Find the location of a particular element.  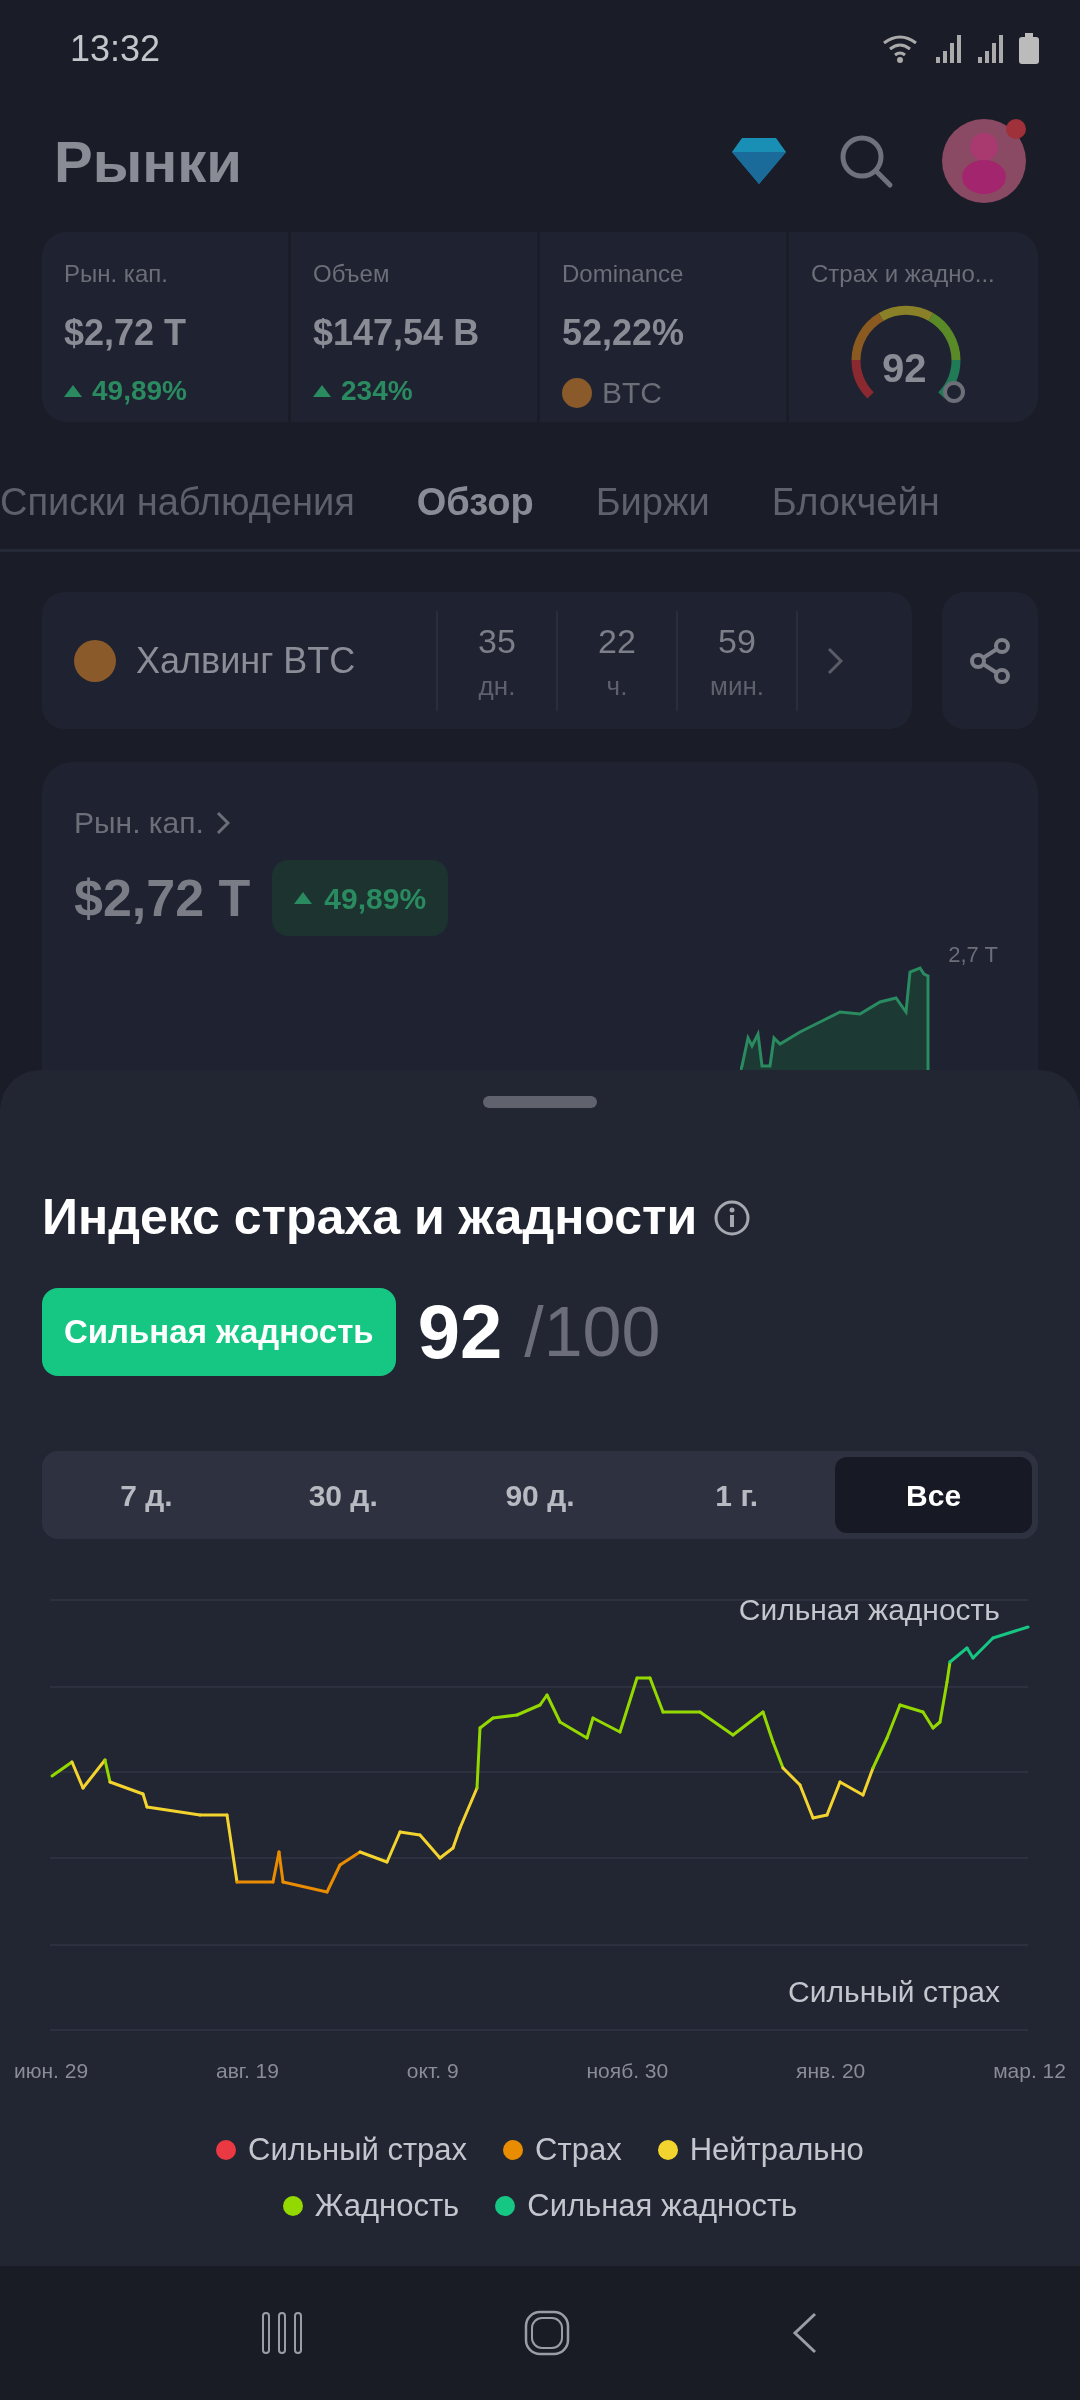

sheet-title: Индекс страха и жадности is located at coordinates (370, 1217).